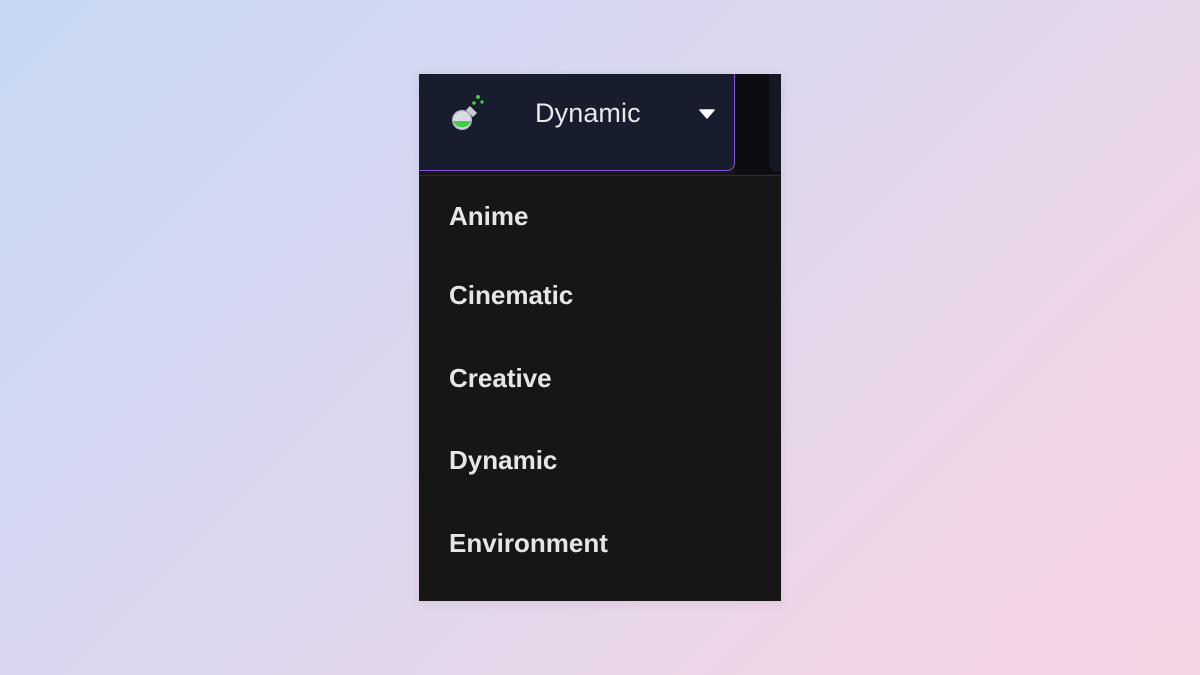 This screenshot has width=1200, height=675. What do you see at coordinates (600, 215) in the screenshot?
I see `option-anime: Anime` at bounding box center [600, 215].